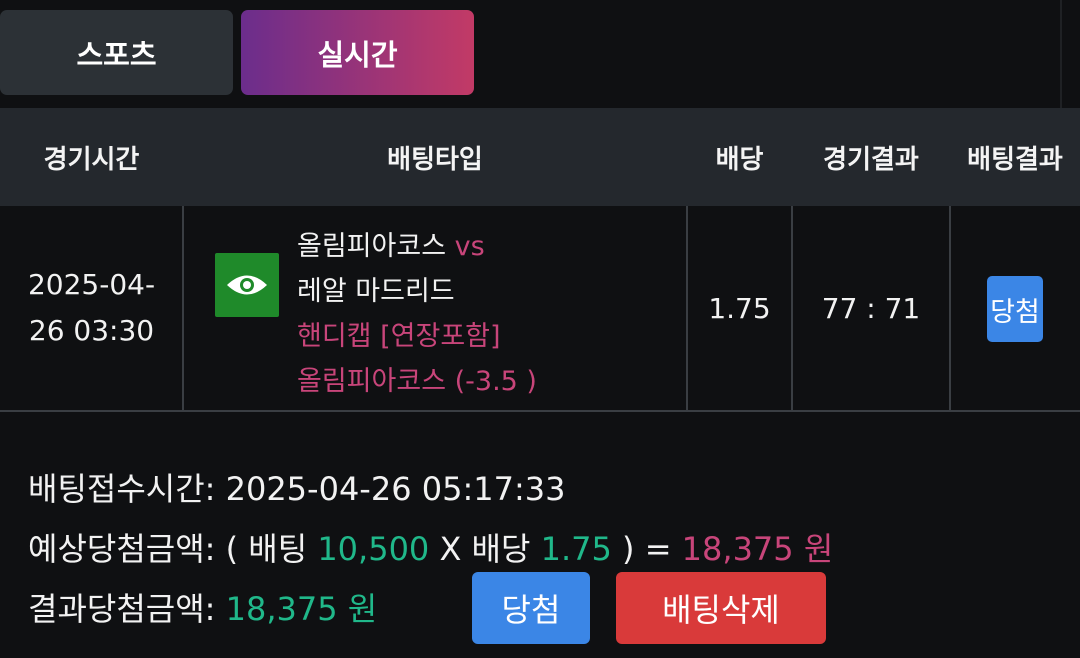 This screenshot has height=658, width=1080. Describe the element at coordinates (91, 159) in the screenshot. I see `header-match-time: 경기시간` at that location.